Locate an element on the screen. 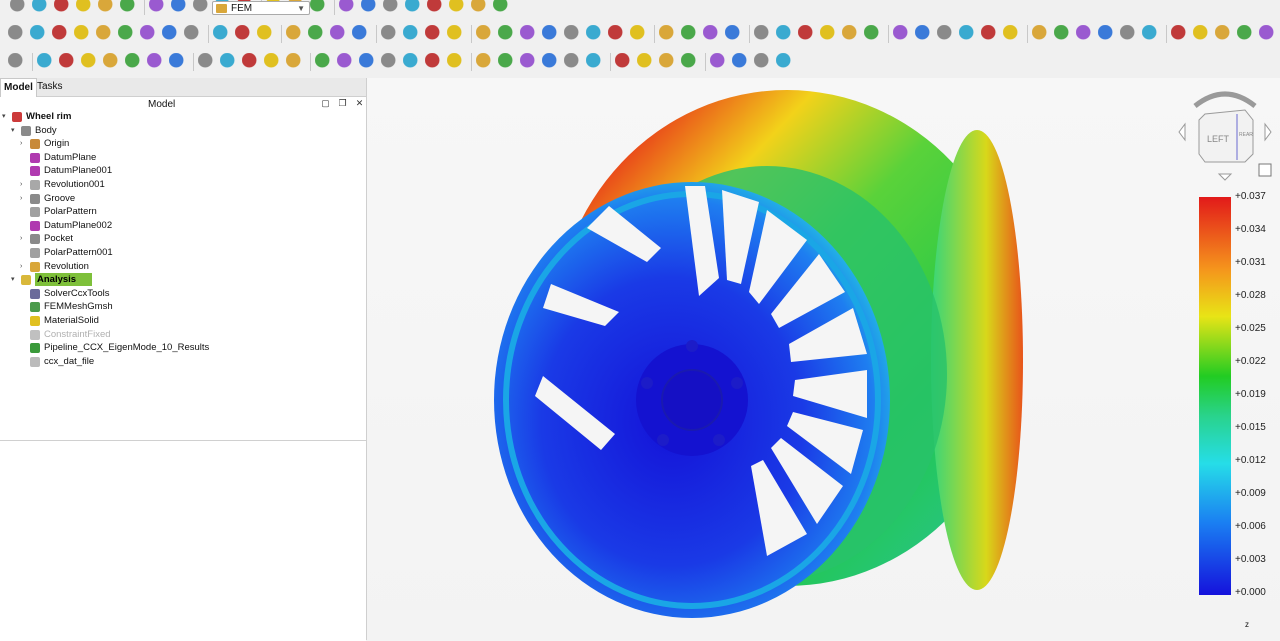 This screenshot has height=641, width=1280. arrow-right-icon is located at coordinates (1268, 132).